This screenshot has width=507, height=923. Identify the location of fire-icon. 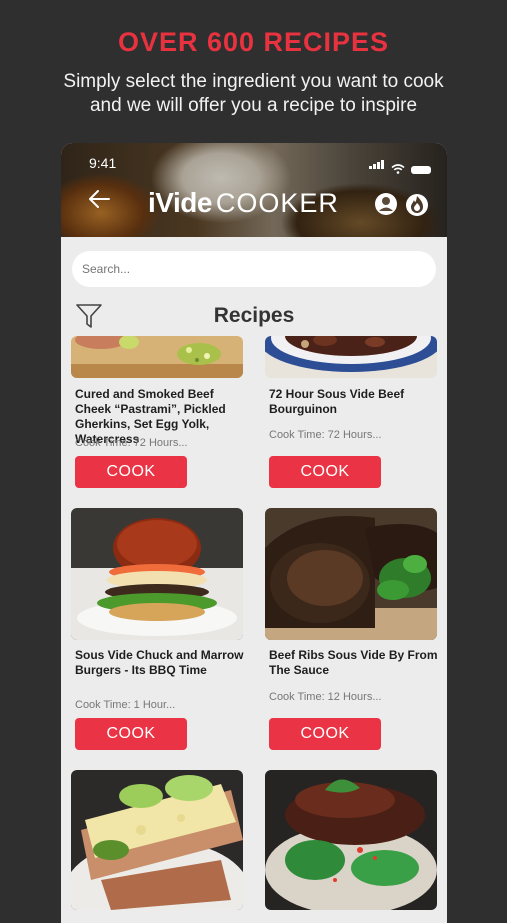
(417, 204).